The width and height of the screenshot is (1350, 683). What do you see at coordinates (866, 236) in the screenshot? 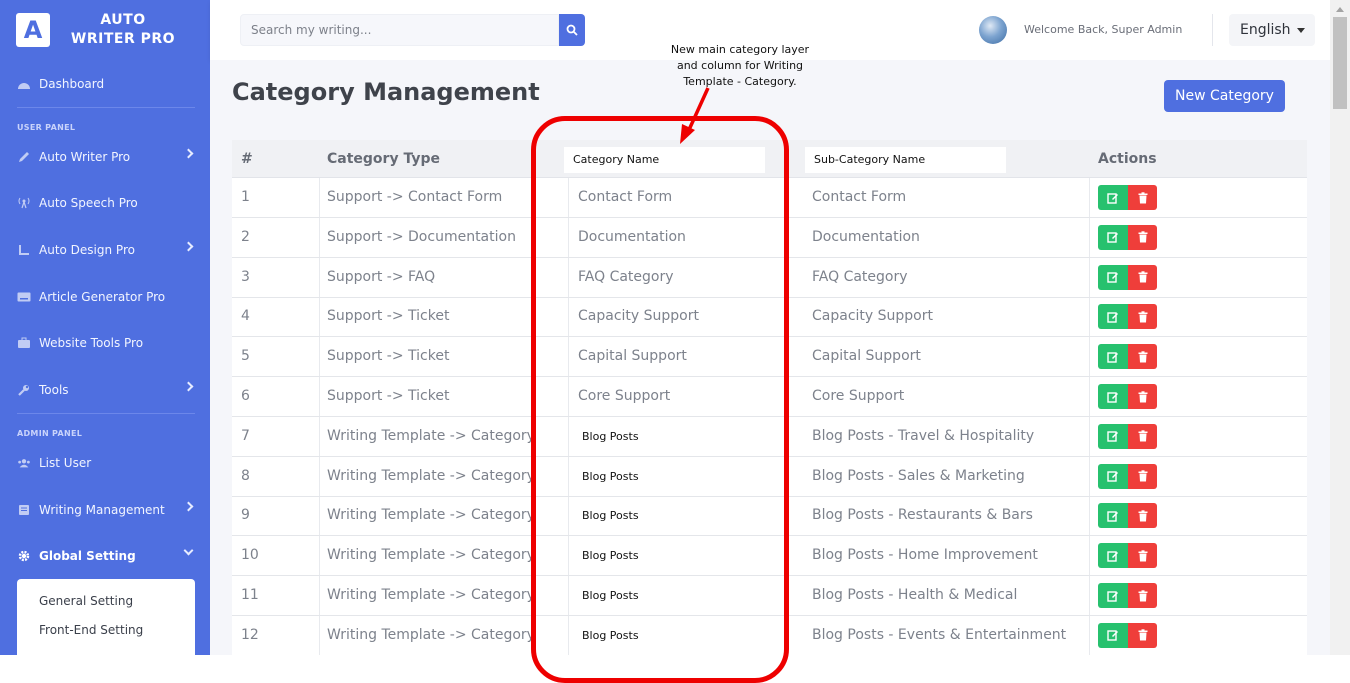
I see `cell-sub-category-name: Documentation` at bounding box center [866, 236].